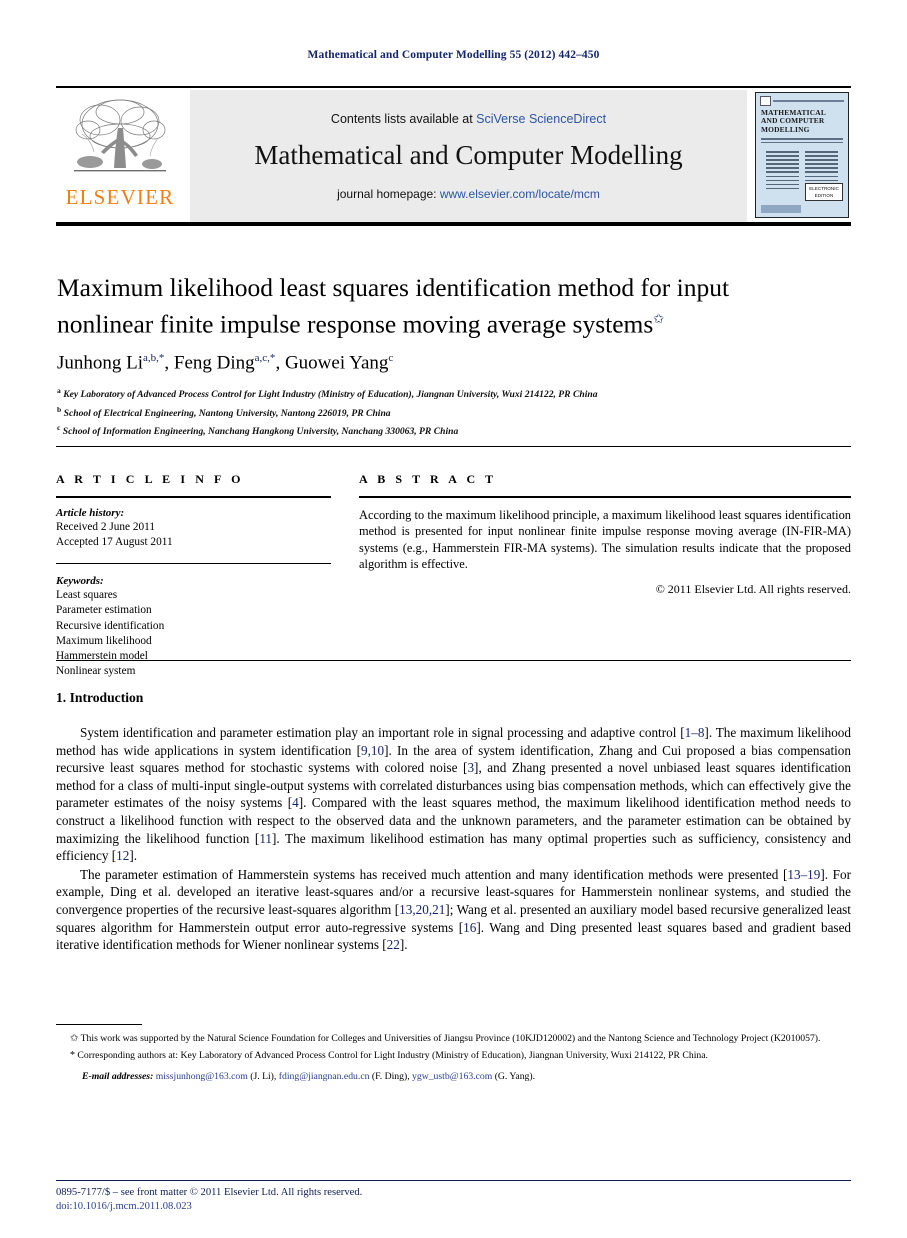 The width and height of the screenshot is (907, 1238). What do you see at coordinates (99, 1025) in the screenshot?
I see `footnote-divider` at bounding box center [99, 1025].